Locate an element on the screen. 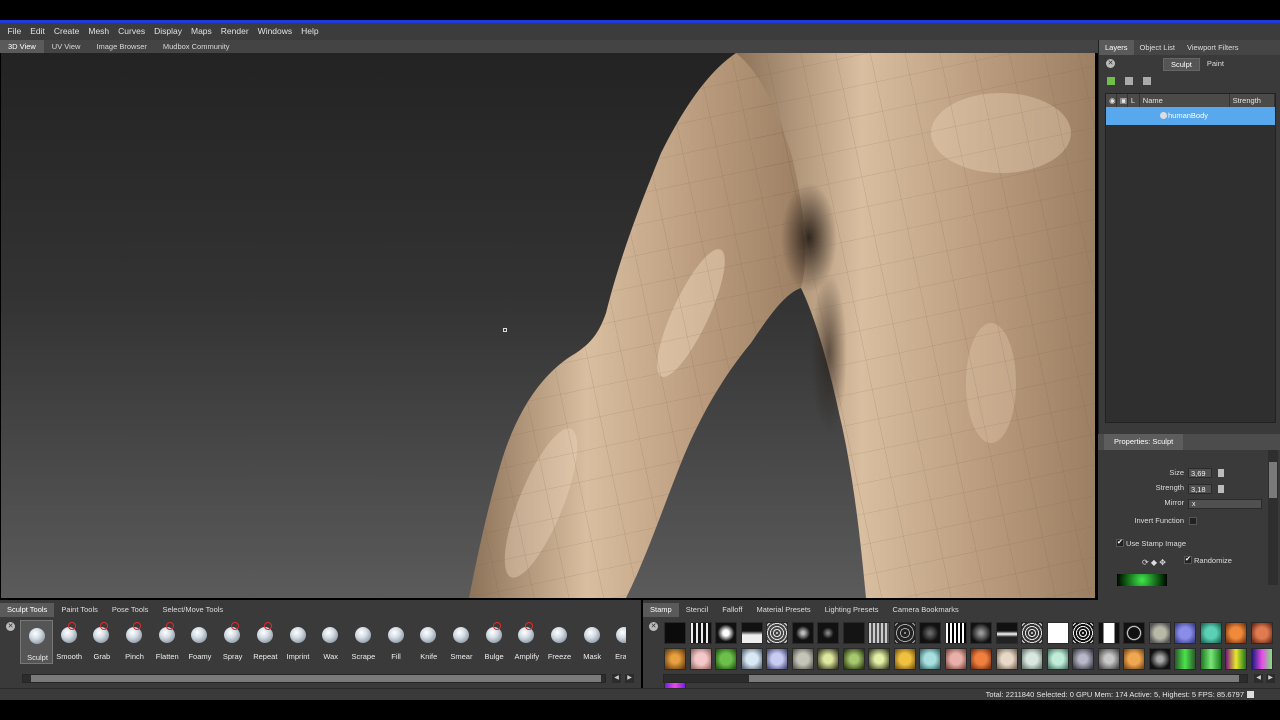  tool-amplify: Amplify is located at coordinates (526, 642).